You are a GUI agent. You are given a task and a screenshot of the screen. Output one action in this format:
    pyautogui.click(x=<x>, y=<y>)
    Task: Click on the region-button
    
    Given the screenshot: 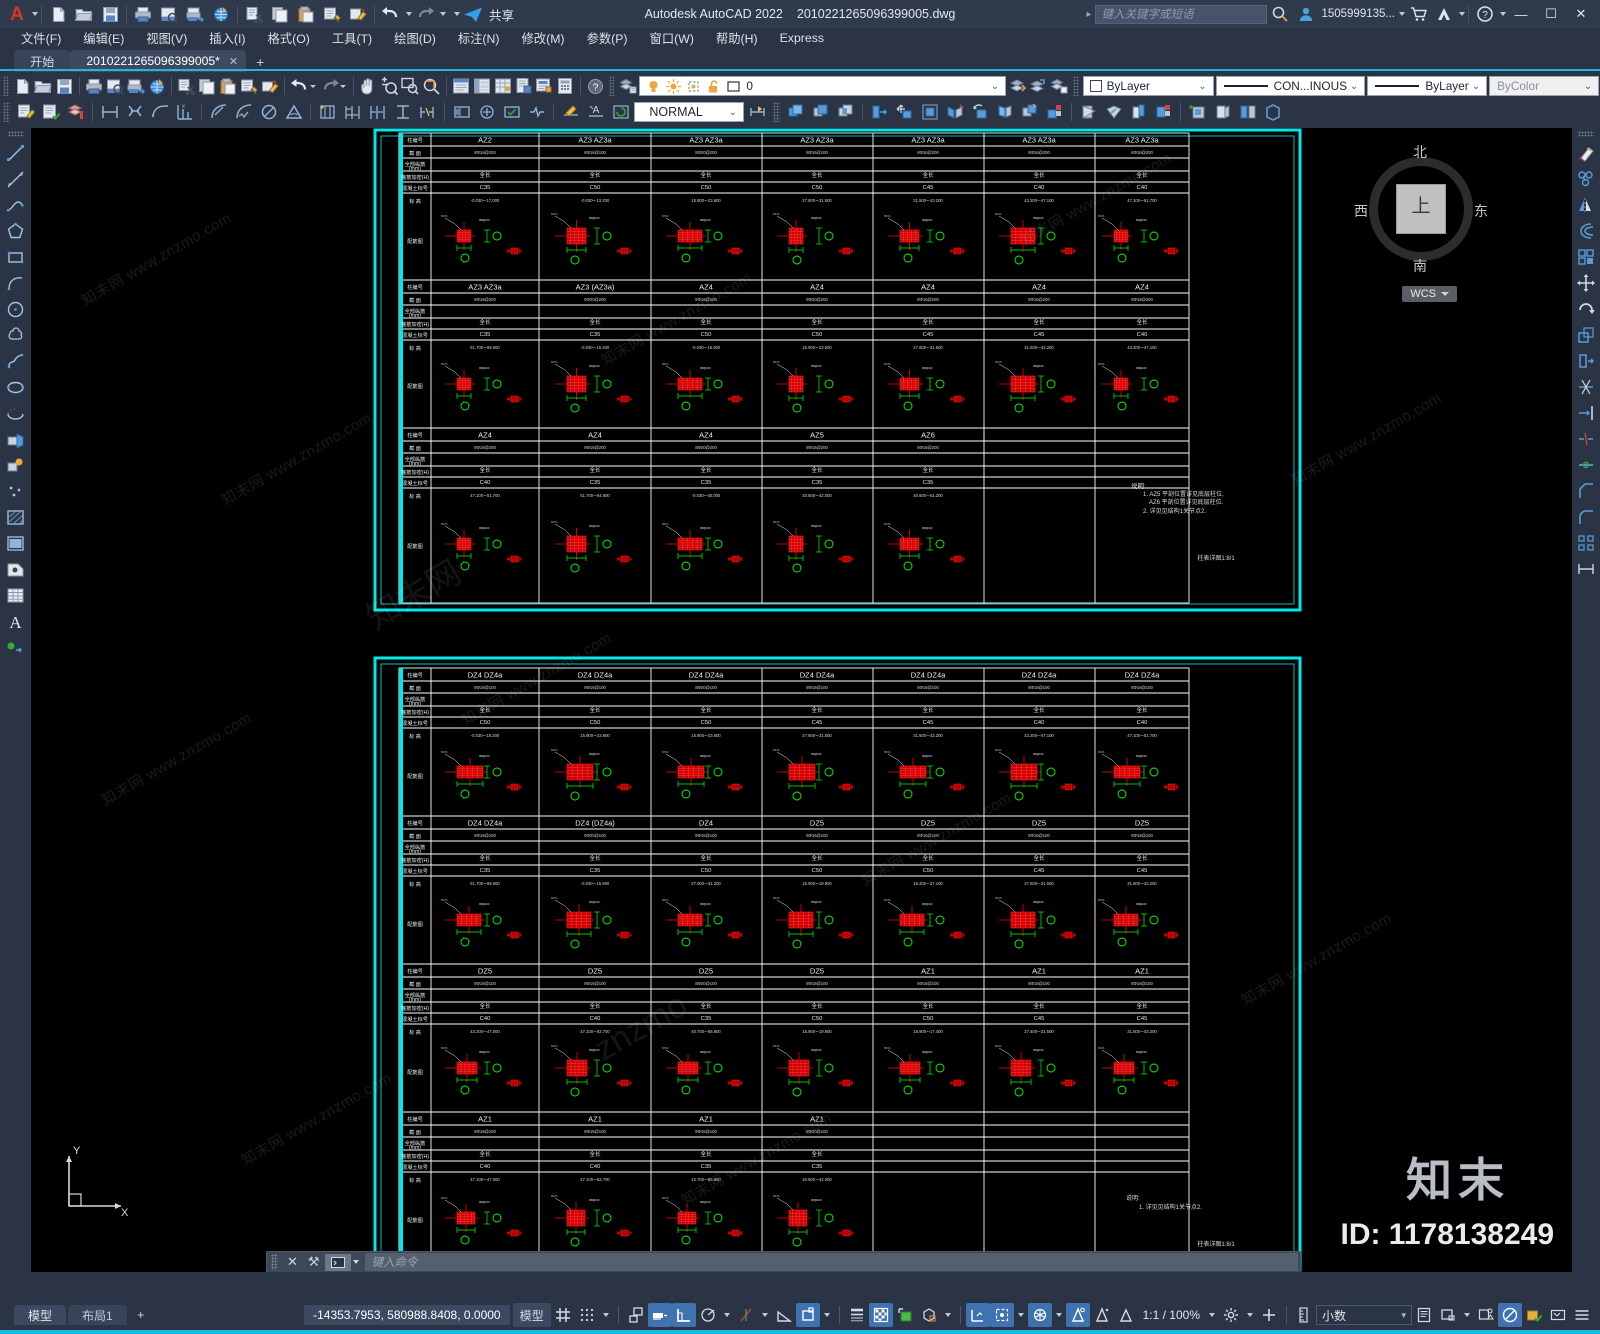 What is the action you would take?
    pyautogui.click(x=16, y=569)
    